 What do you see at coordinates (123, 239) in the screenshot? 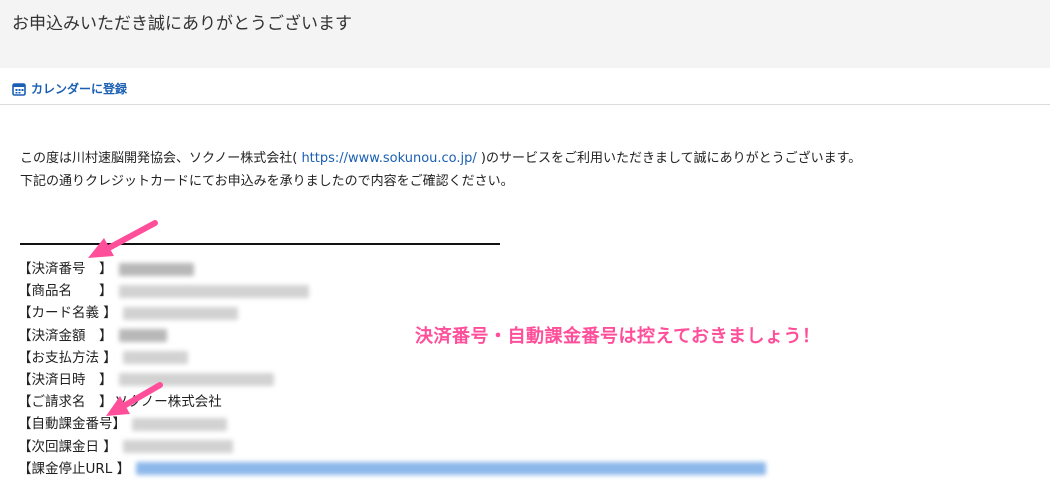
I see `arrow-payment-number-icon` at bounding box center [123, 239].